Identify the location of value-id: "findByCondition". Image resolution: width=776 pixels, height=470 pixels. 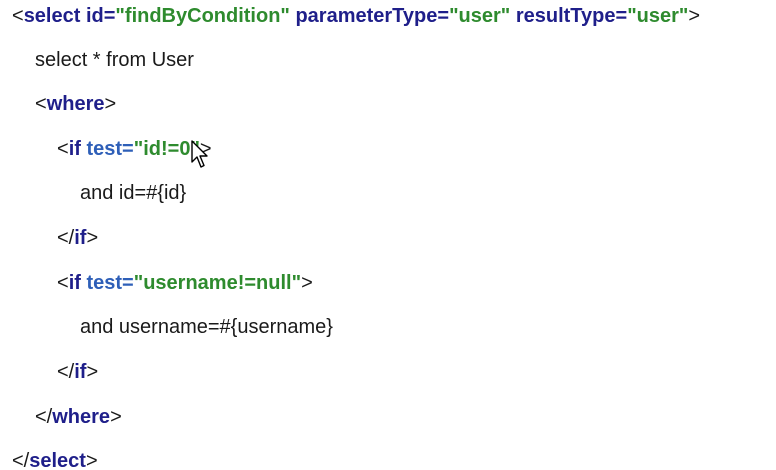
(202, 16).